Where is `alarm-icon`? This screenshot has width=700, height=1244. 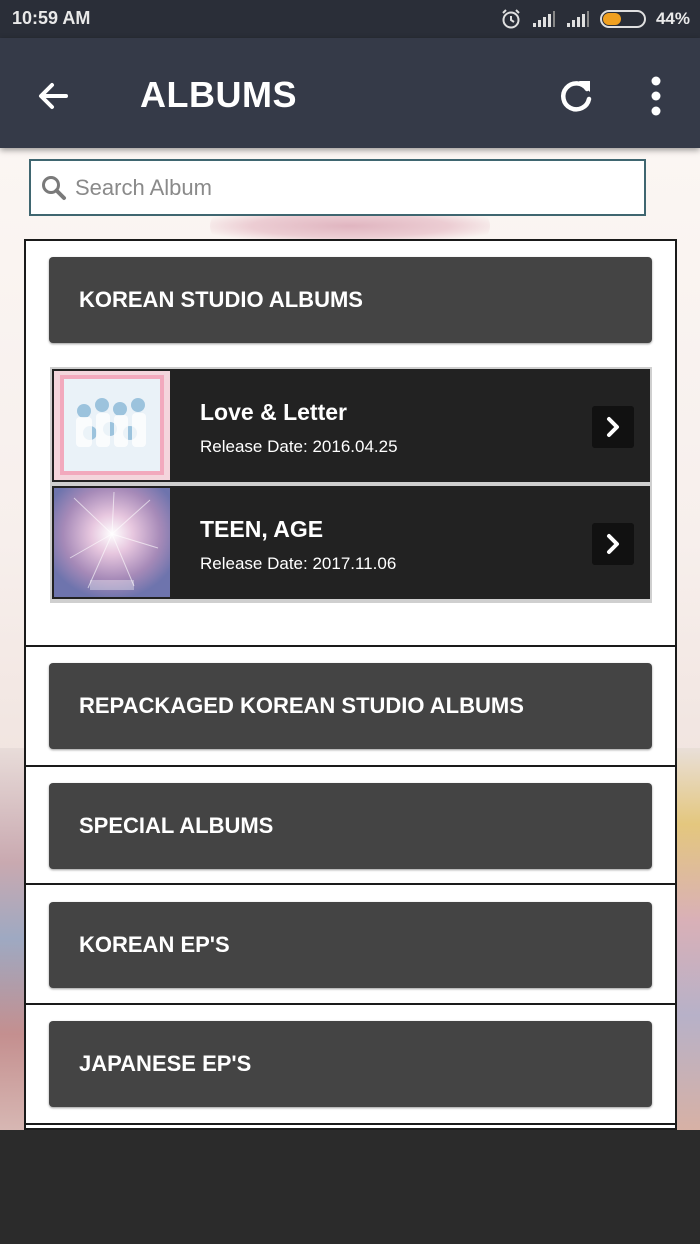
alarm-icon is located at coordinates (511, 19).